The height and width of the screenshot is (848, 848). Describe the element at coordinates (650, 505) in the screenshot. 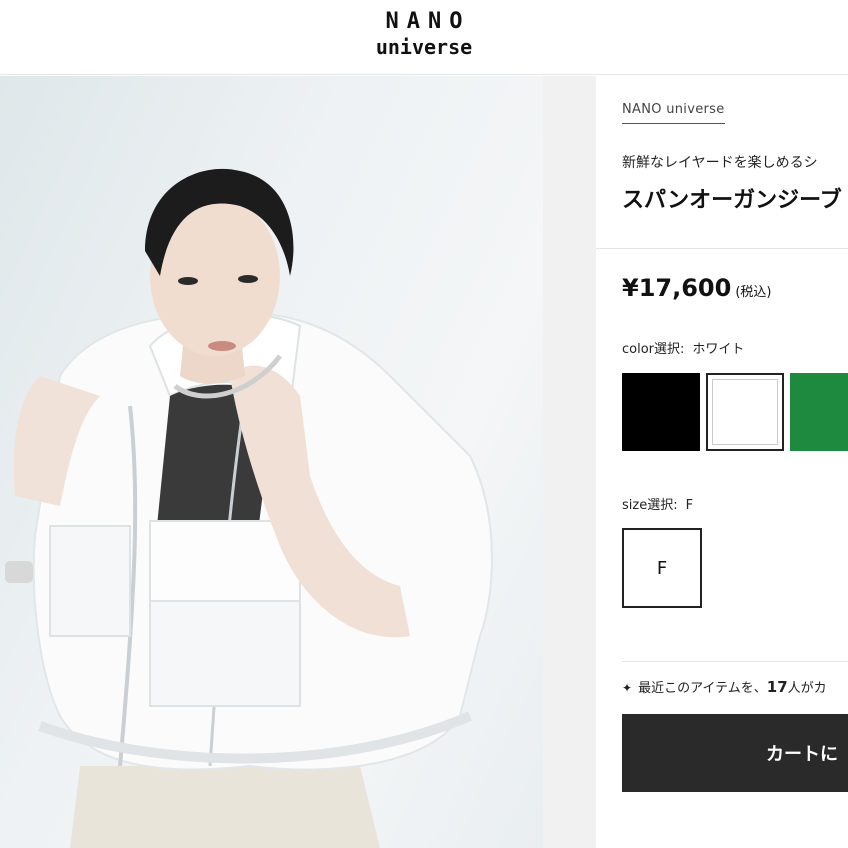

I see `size-label-text: size選択:` at that location.